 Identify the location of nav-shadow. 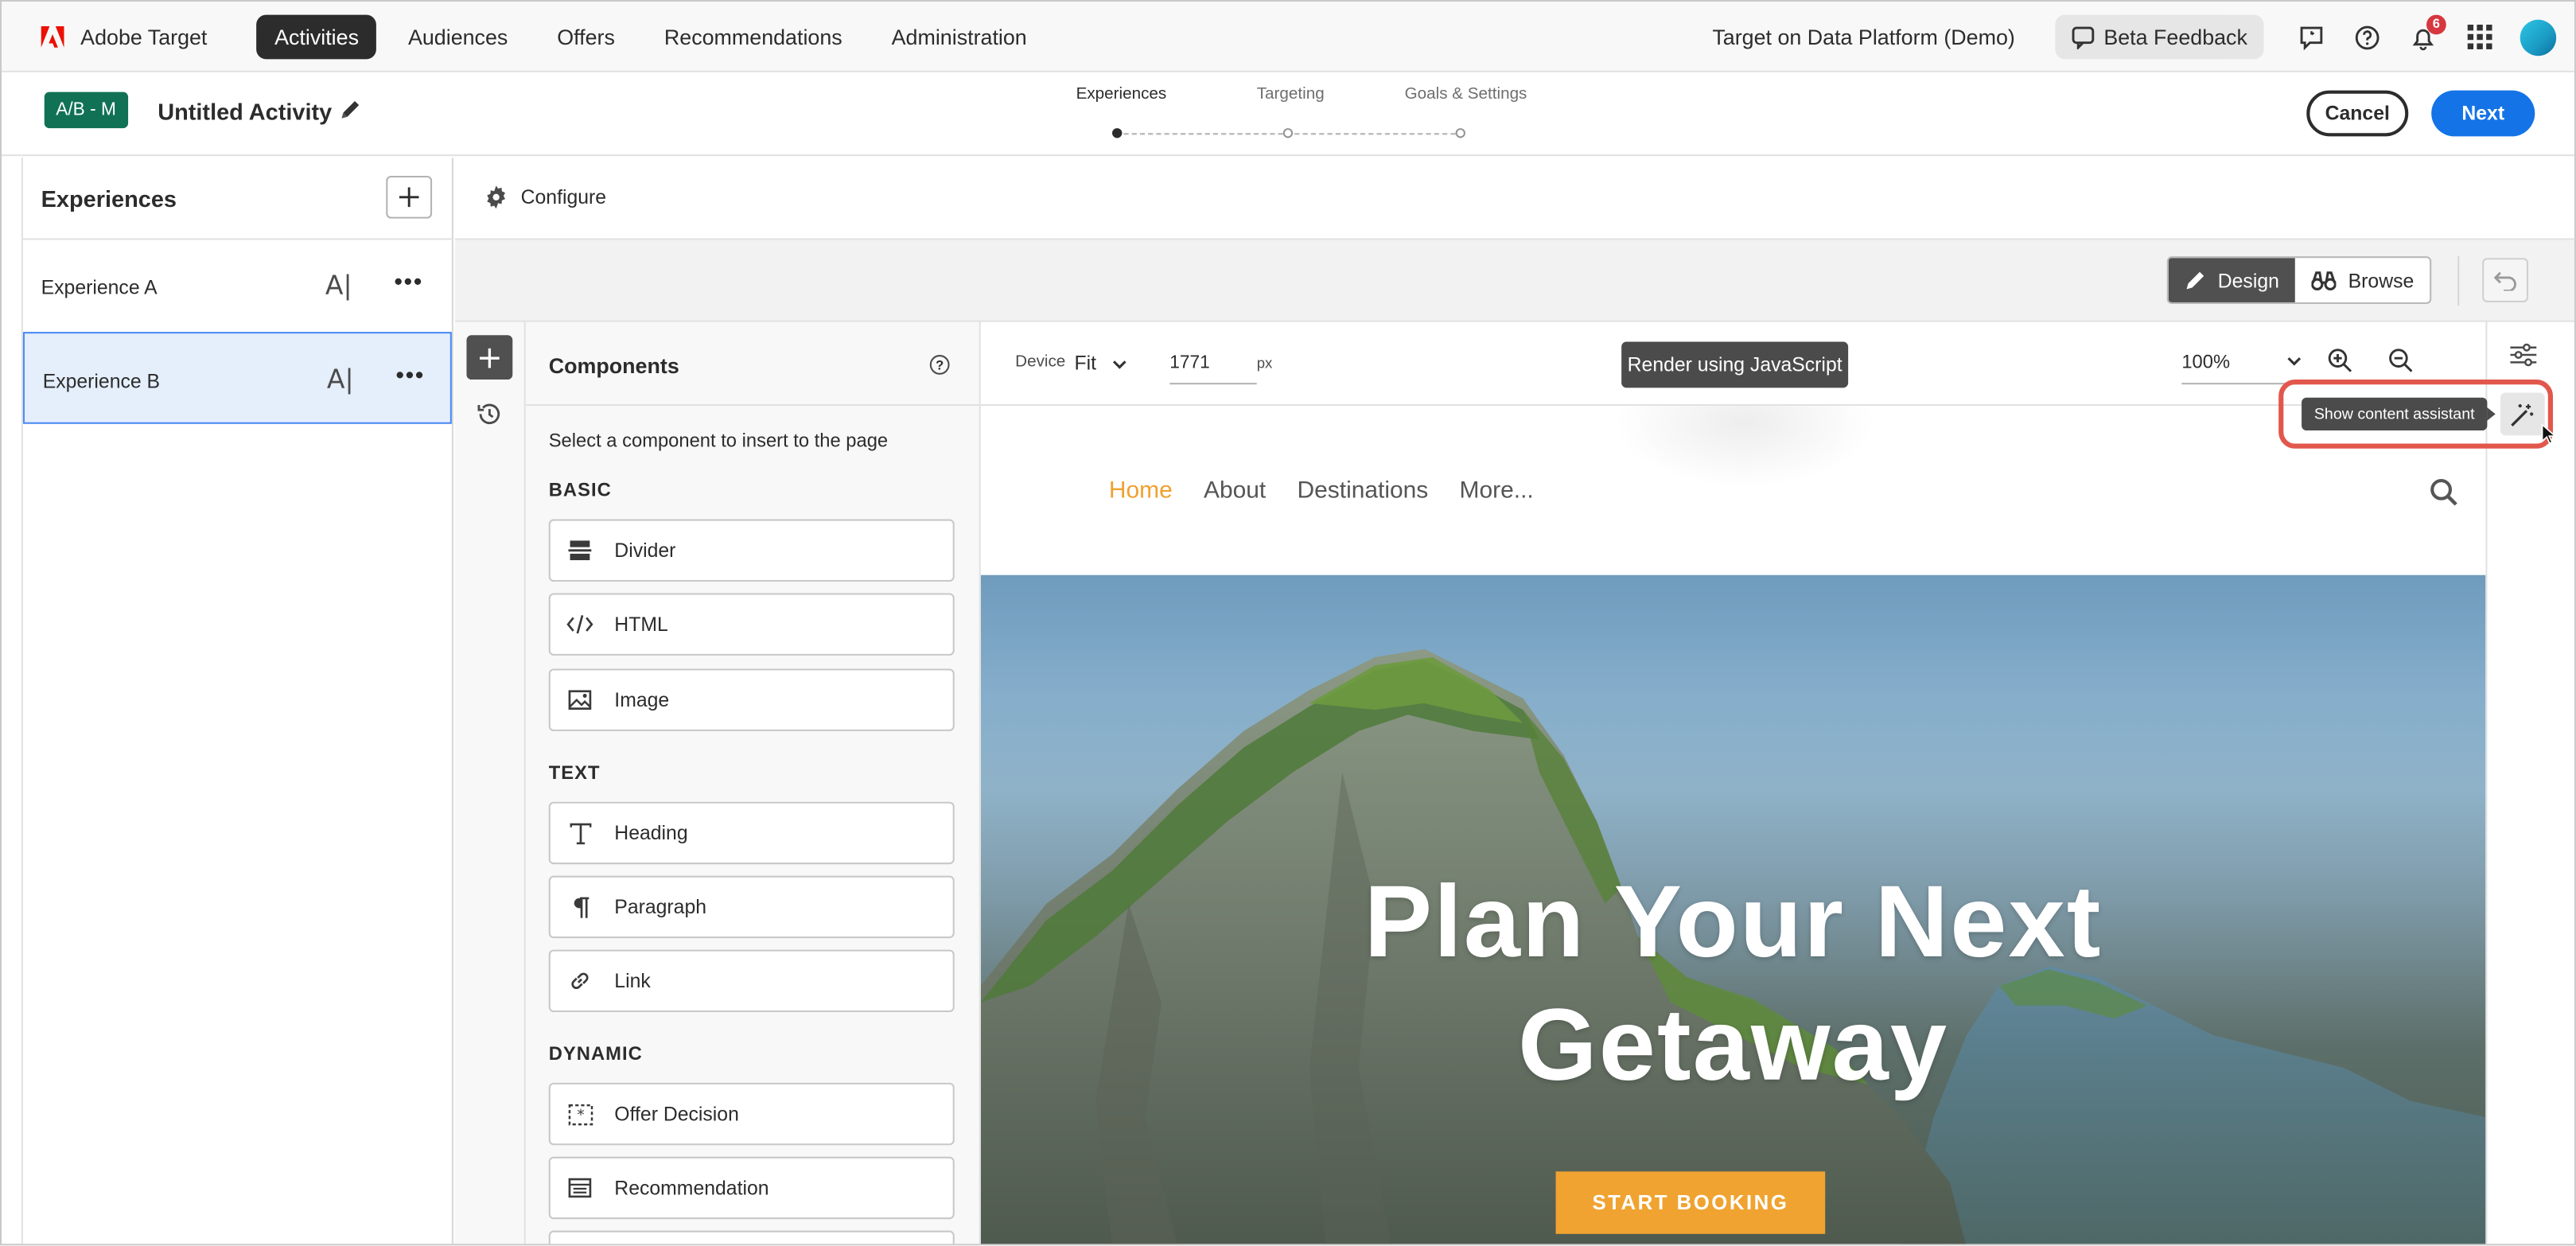
(1745, 447).